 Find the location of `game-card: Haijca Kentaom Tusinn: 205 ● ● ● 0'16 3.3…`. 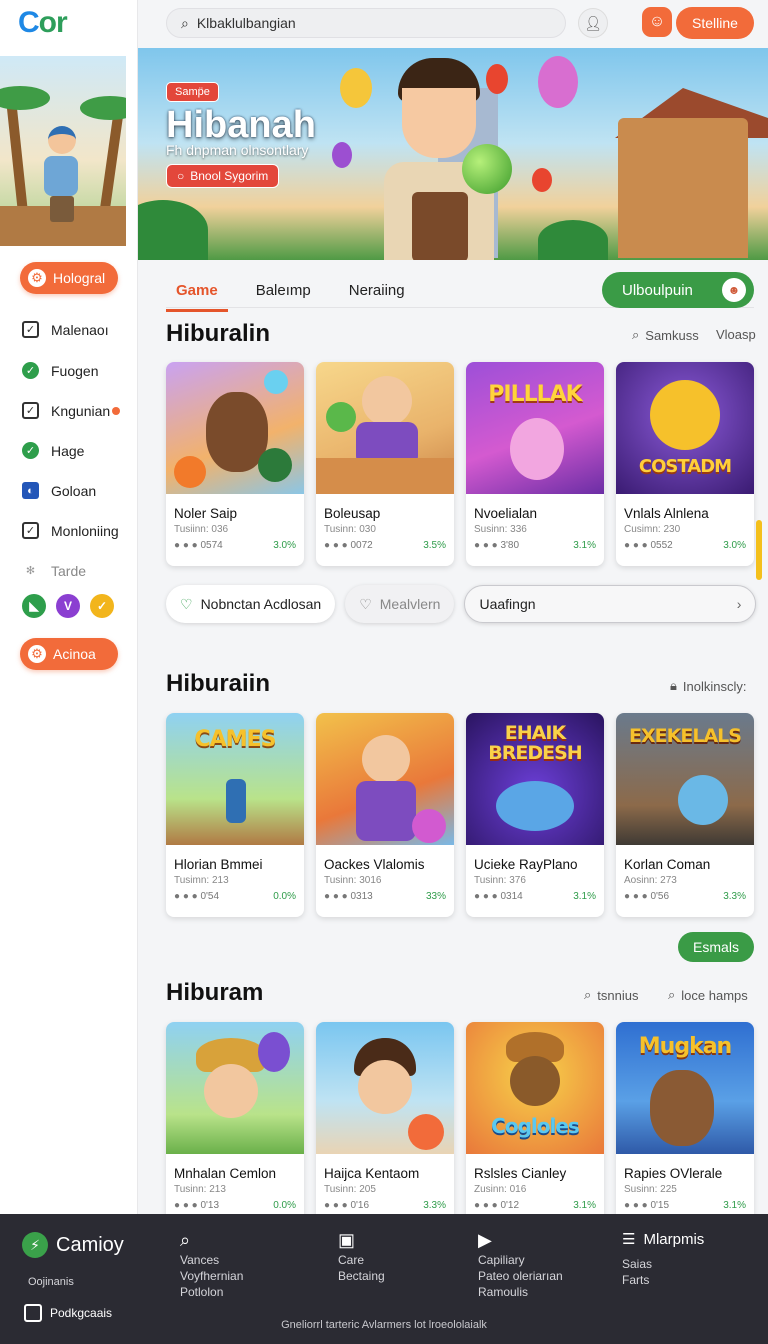

game-card: Haijca Kentaom Tusinn: 205 ● ● ● 0'16 3.3… is located at coordinates (385, 1124).